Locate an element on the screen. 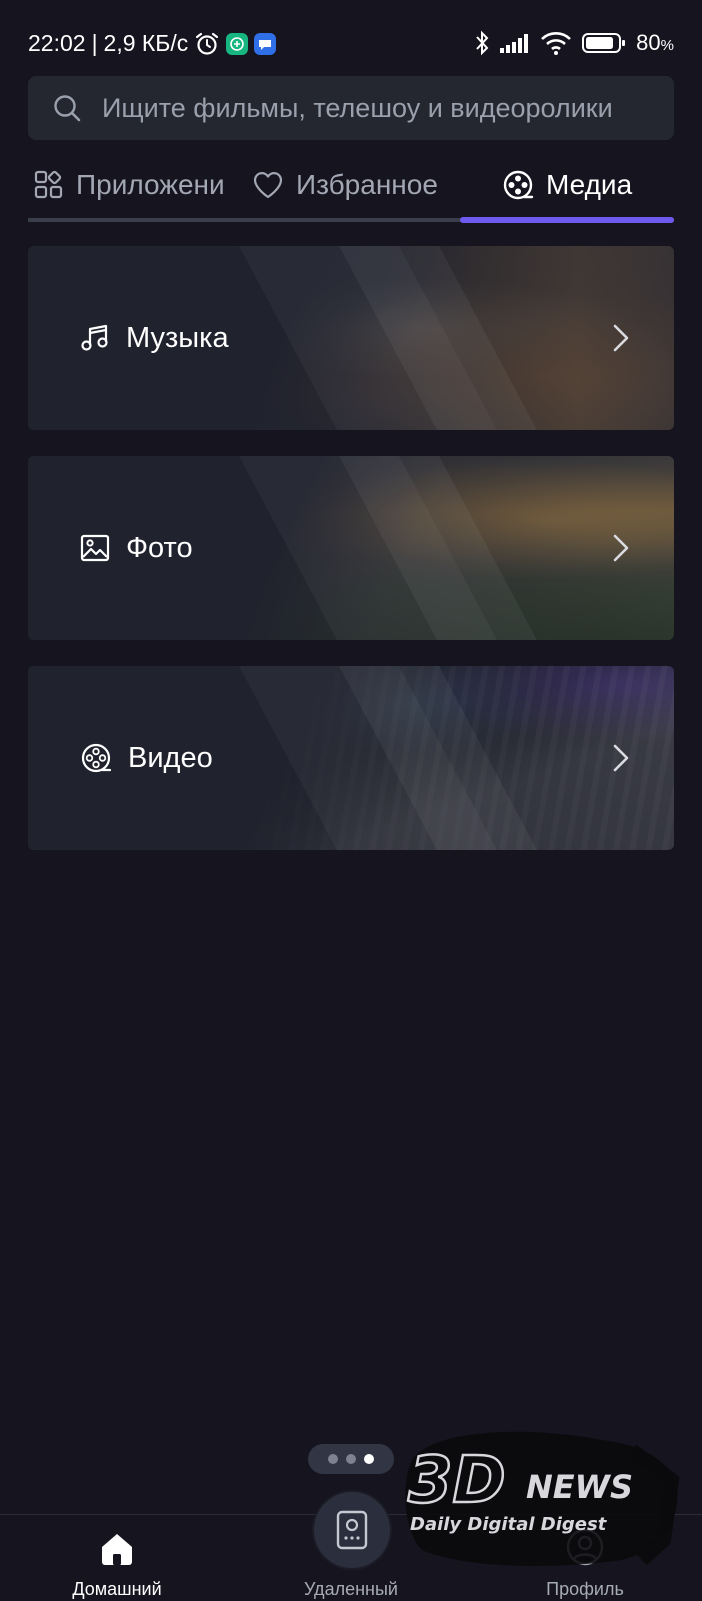 Image resolution: width=702 pixels, height=1601 pixels. photo-card-label: Фото is located at coordinates (159, 547).